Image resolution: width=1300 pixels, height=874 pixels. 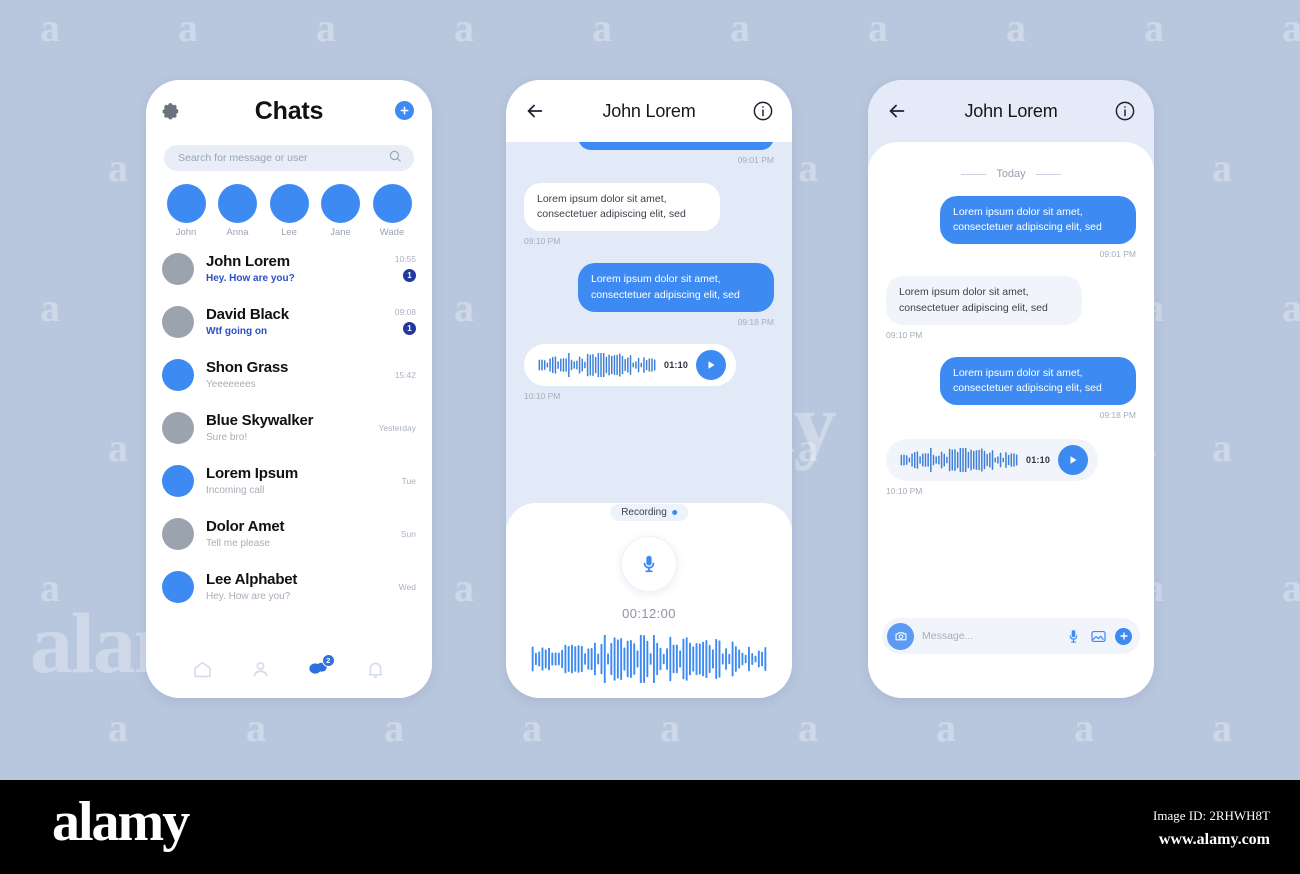 I want to click on story-name: Anna, so click(x=237, y=232).